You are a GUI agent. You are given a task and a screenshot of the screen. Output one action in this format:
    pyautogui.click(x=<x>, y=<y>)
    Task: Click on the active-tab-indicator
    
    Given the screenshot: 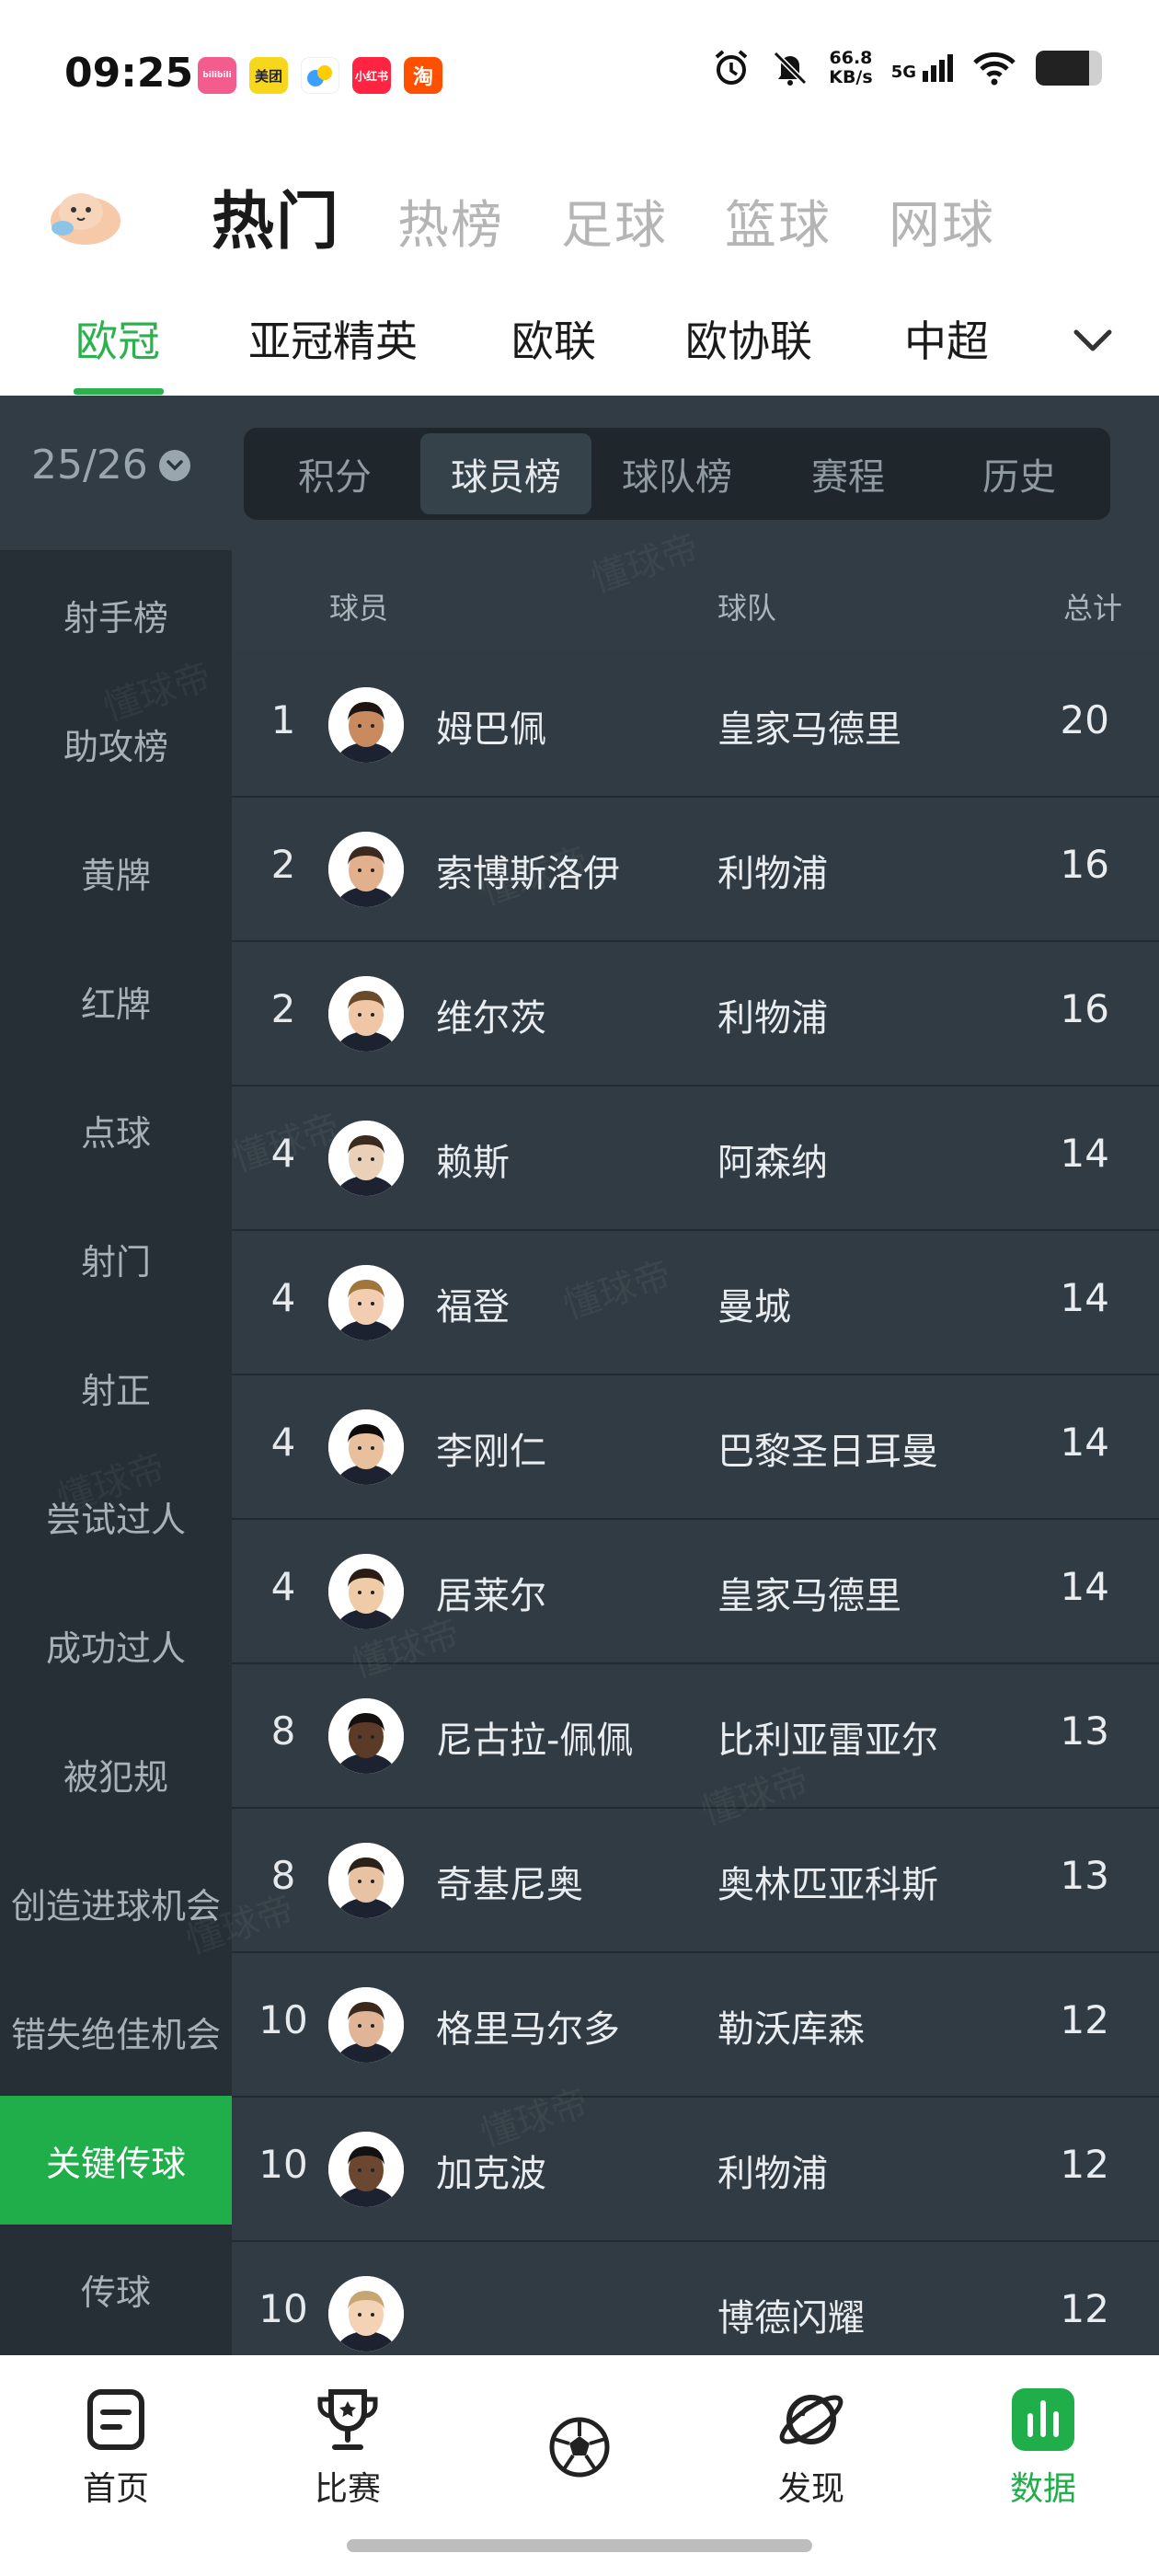 What is the action you would take?
    pyautogui.click(x=119, y=391)
    